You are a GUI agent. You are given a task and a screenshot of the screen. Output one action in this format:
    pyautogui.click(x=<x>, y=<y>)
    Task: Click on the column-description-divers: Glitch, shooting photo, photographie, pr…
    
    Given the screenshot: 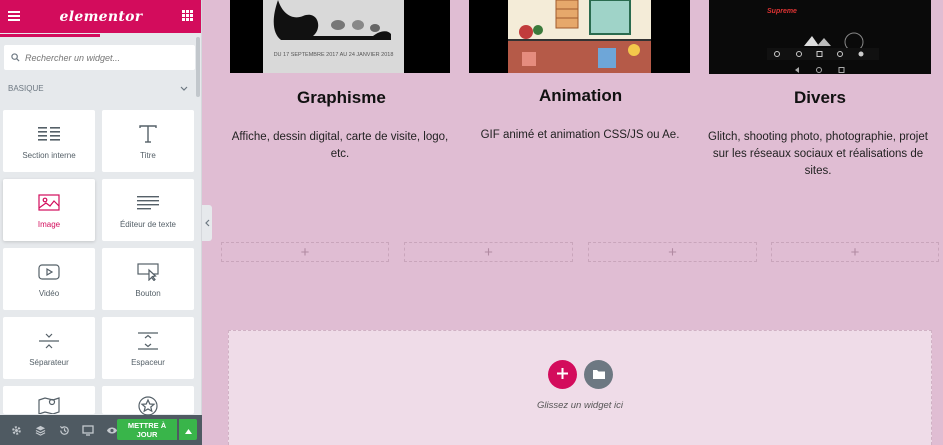 What is the action you would take?
    pyautogui.click(x=818, y=154)
    